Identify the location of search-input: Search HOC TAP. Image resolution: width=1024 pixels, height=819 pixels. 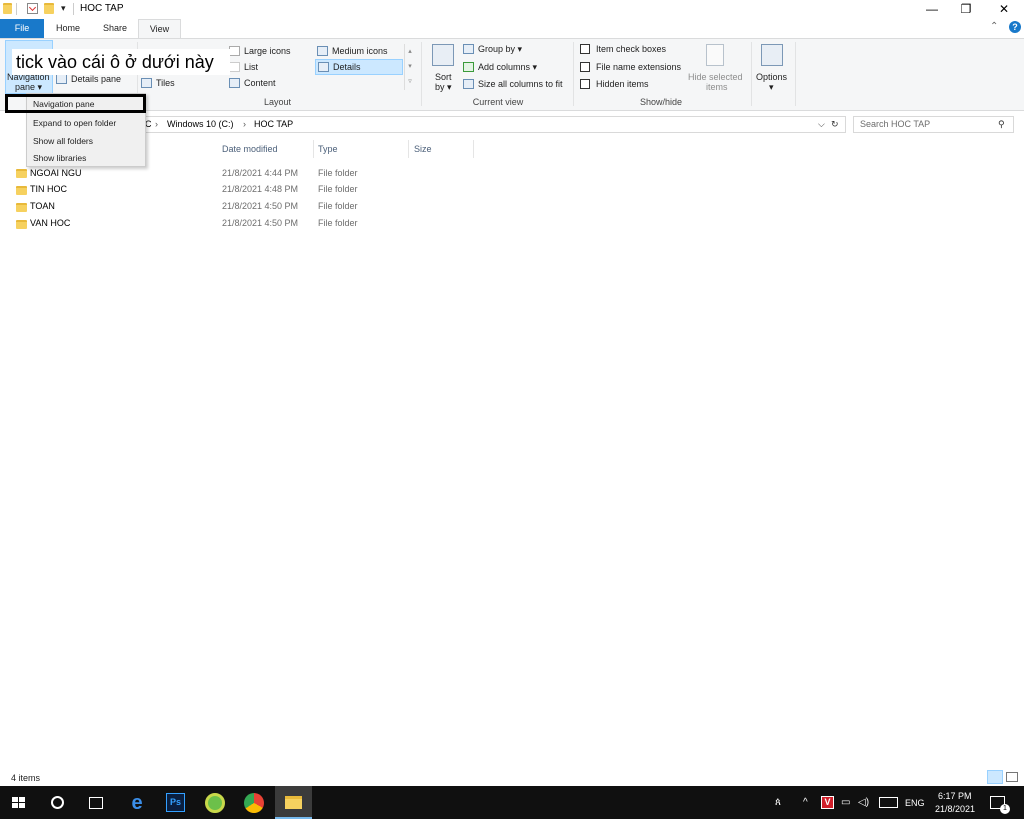
(895, 124).